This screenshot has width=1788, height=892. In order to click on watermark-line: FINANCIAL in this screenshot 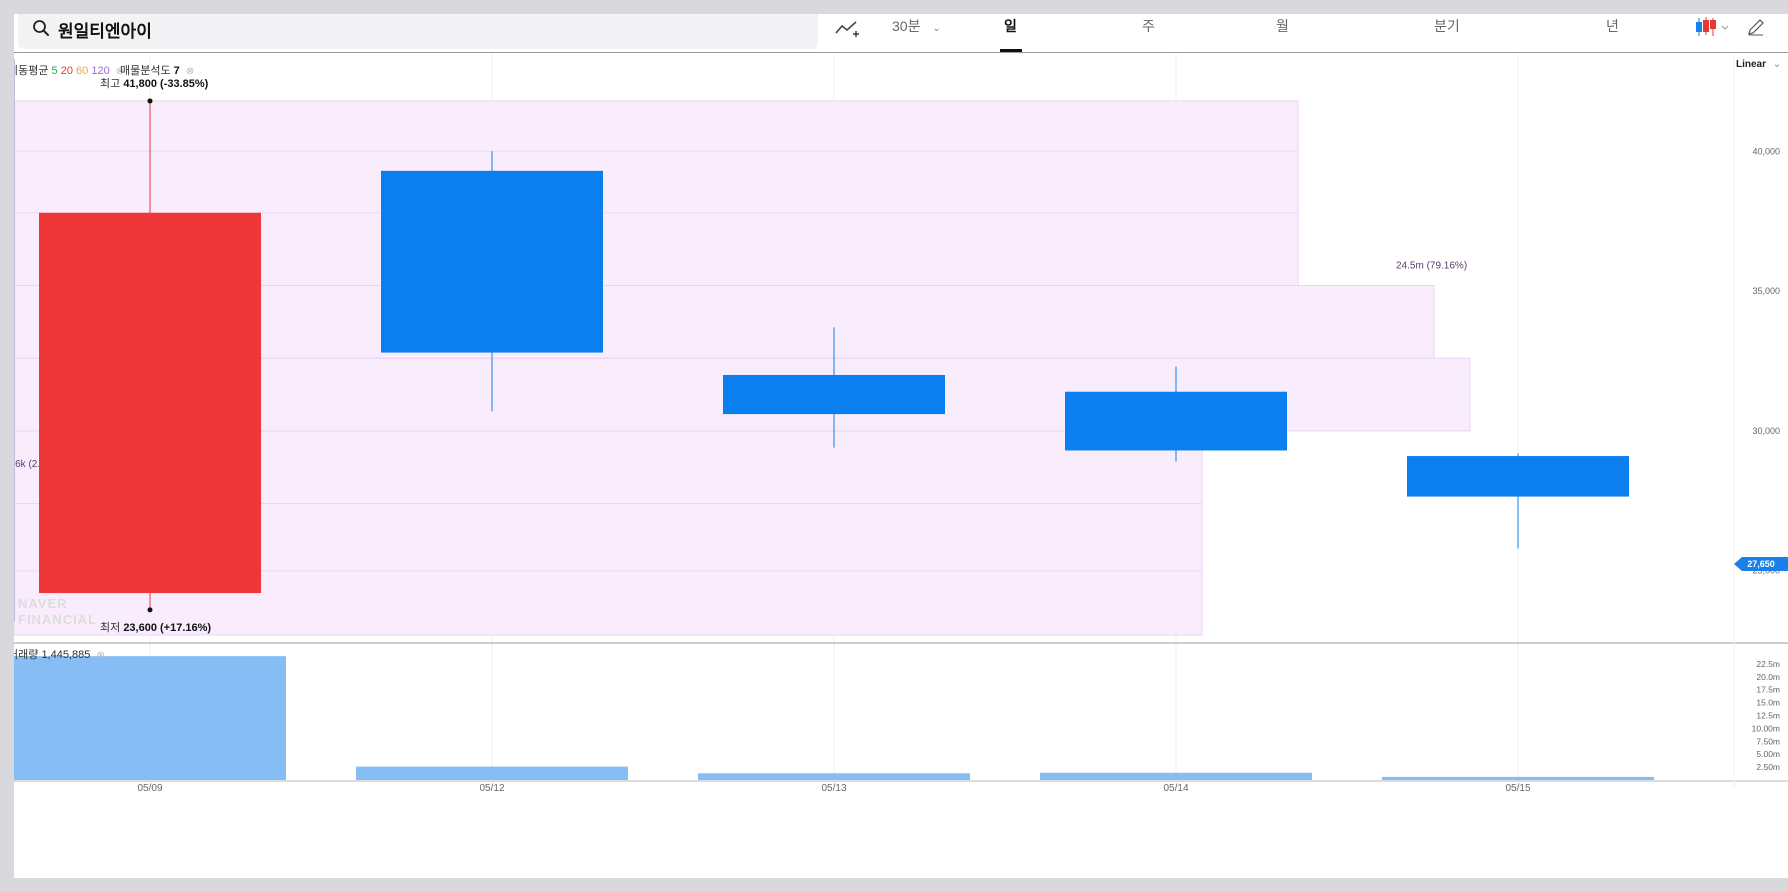, I will do `click(58, 619)`.